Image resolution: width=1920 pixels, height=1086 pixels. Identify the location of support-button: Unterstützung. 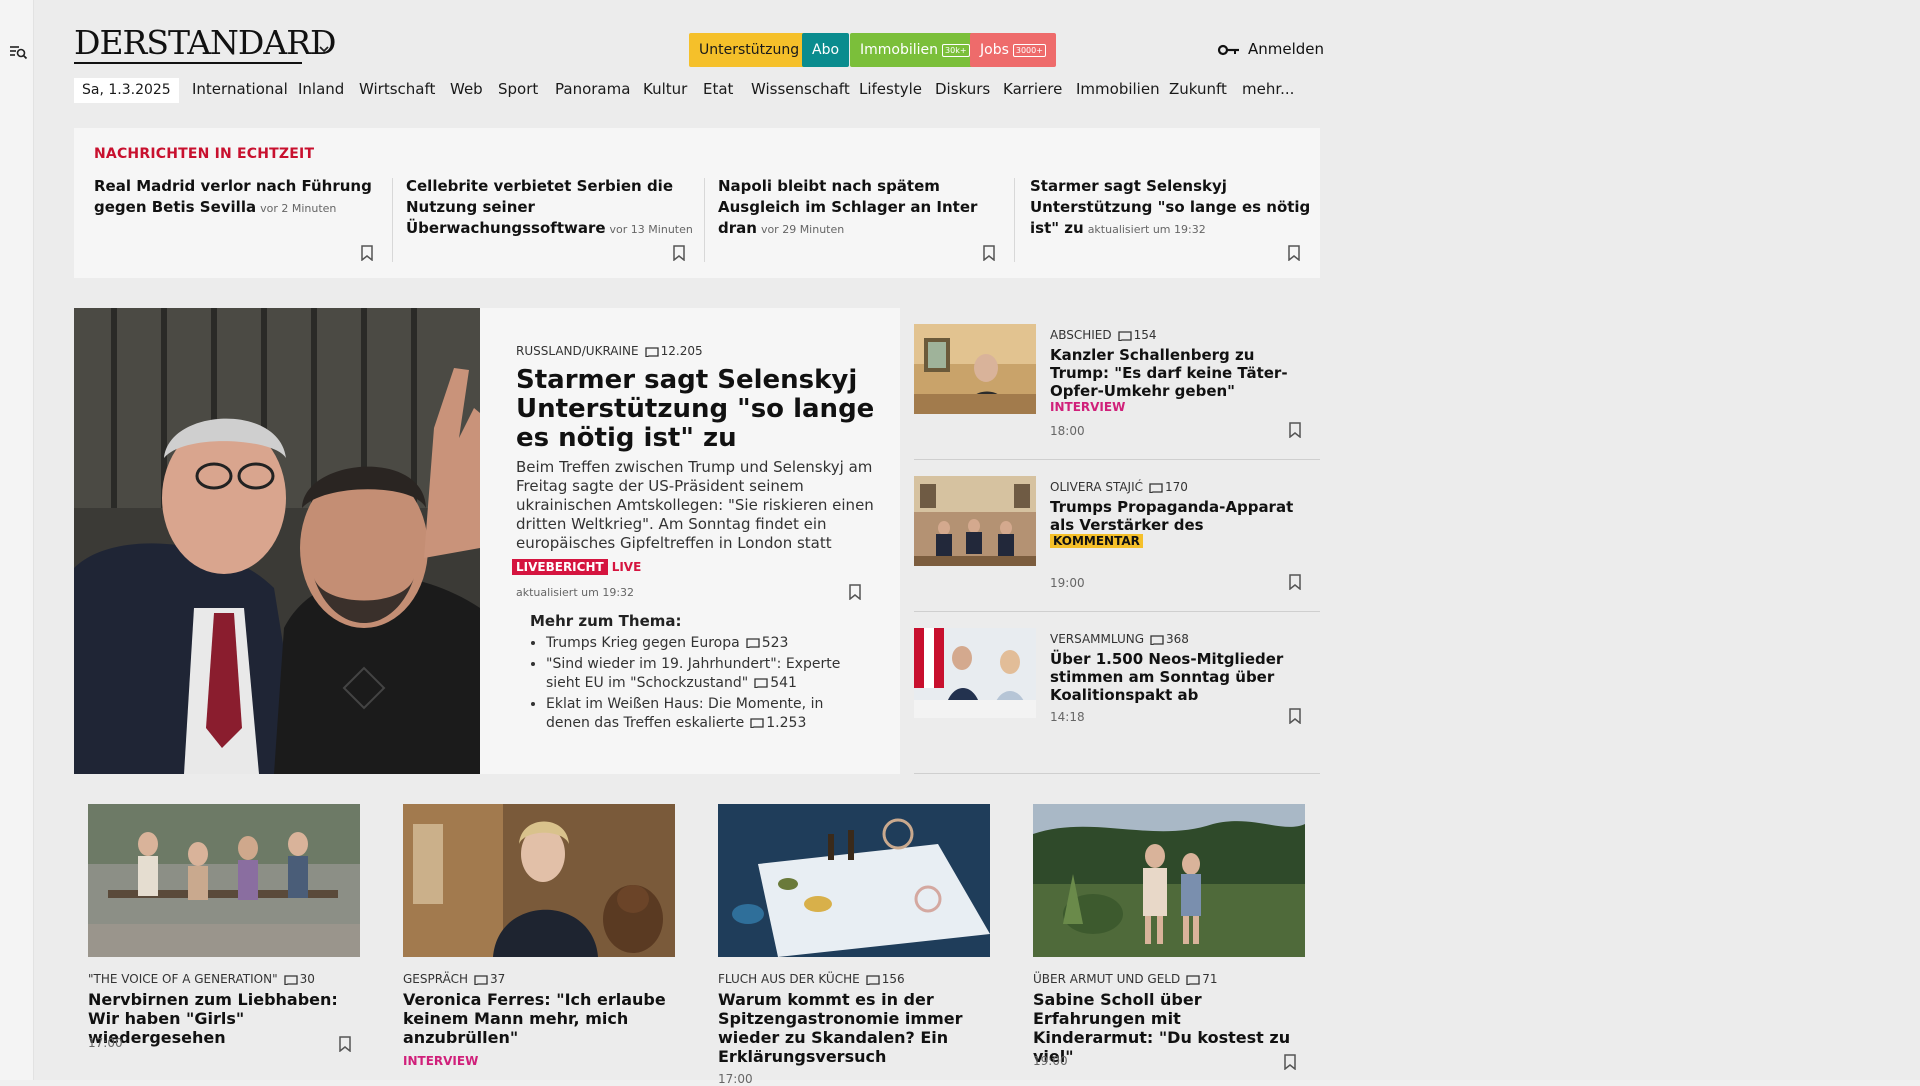
(749, 50).